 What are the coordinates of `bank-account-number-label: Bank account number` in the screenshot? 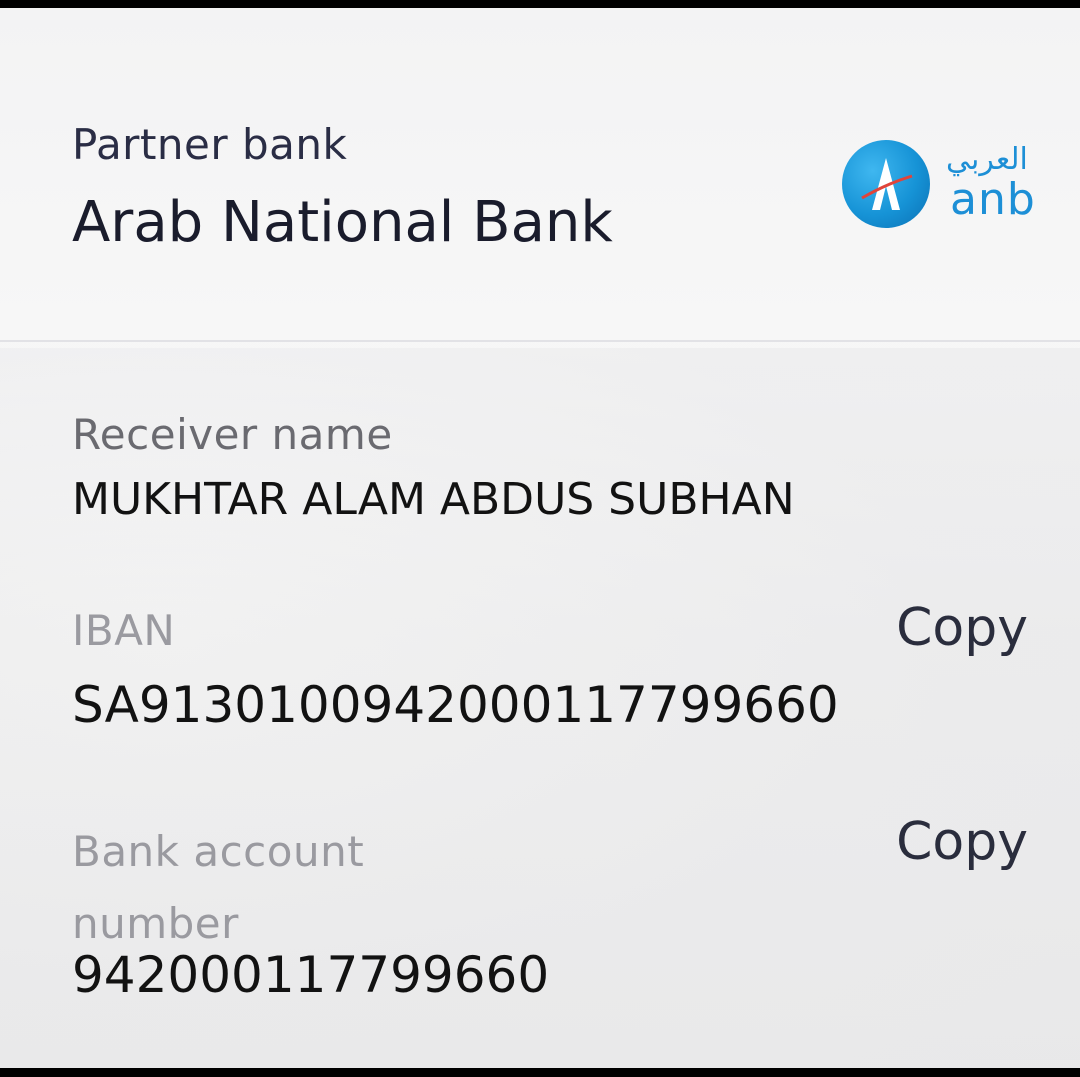 It's located at (218, 887).